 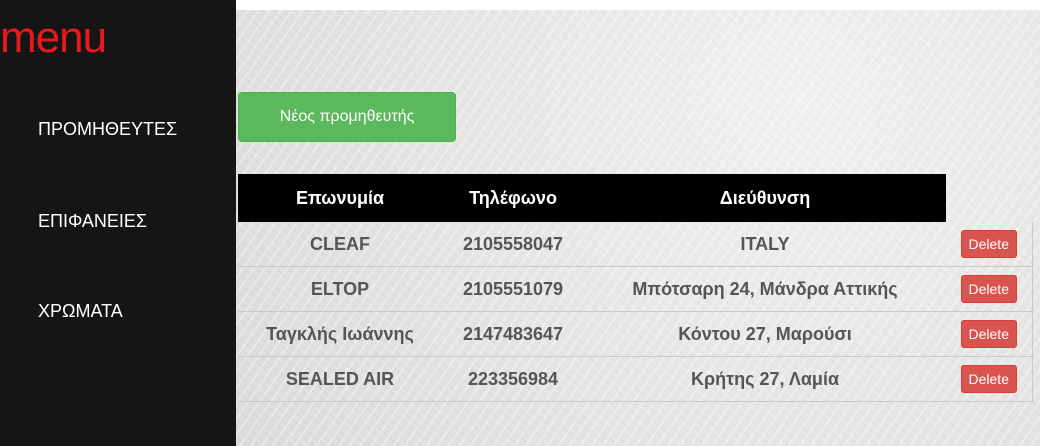 I want to click on menu-title: menu, so click(x=53, y=37).